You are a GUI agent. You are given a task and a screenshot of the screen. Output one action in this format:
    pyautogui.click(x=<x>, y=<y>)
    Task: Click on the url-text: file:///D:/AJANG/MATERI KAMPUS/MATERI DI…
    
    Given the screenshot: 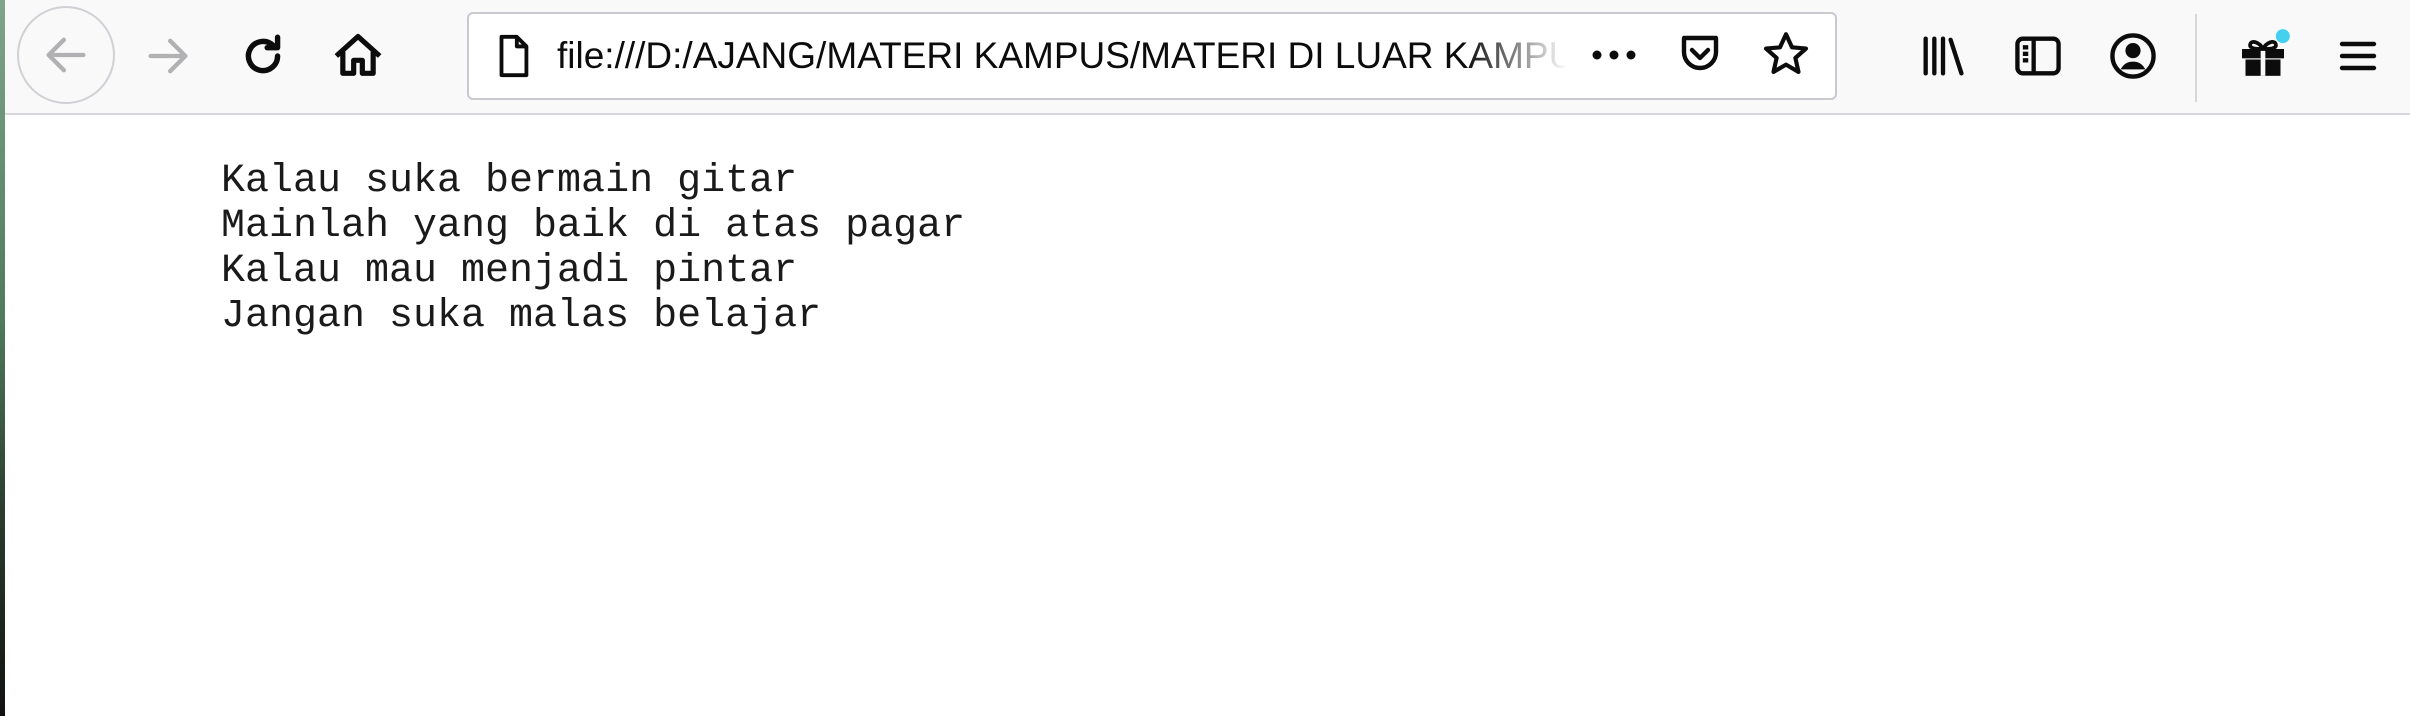 What is the action you would take?
    pyautogui.click(x=1062, y=56)
    